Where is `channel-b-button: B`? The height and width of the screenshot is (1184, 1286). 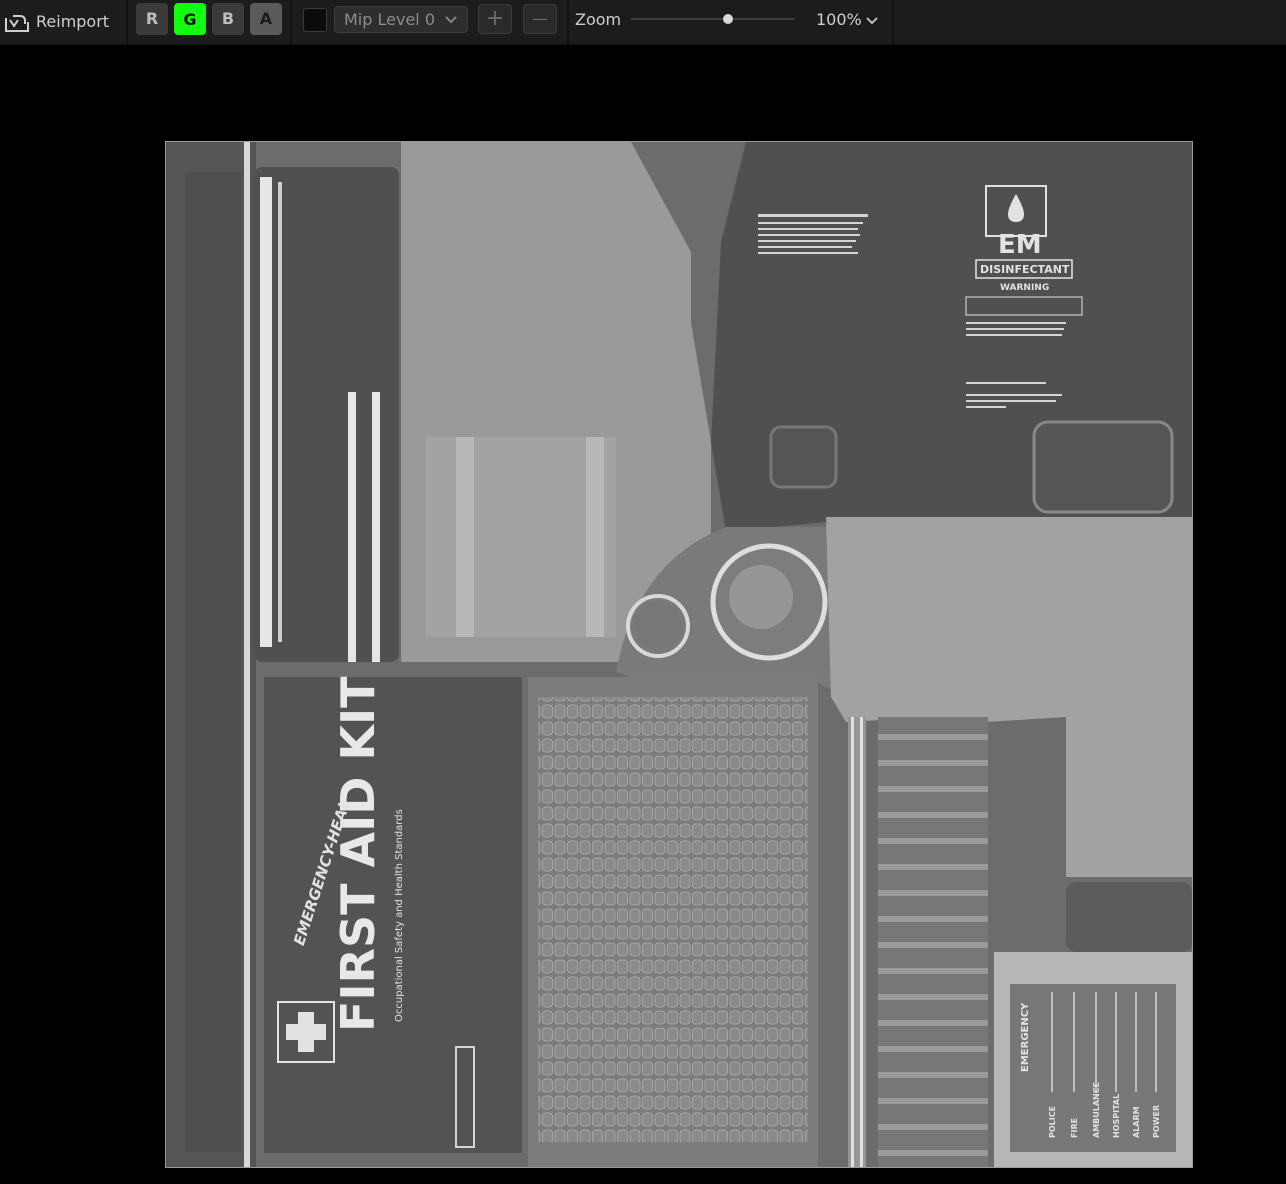
channel-b-button: B is located at coordinates (228, 19).